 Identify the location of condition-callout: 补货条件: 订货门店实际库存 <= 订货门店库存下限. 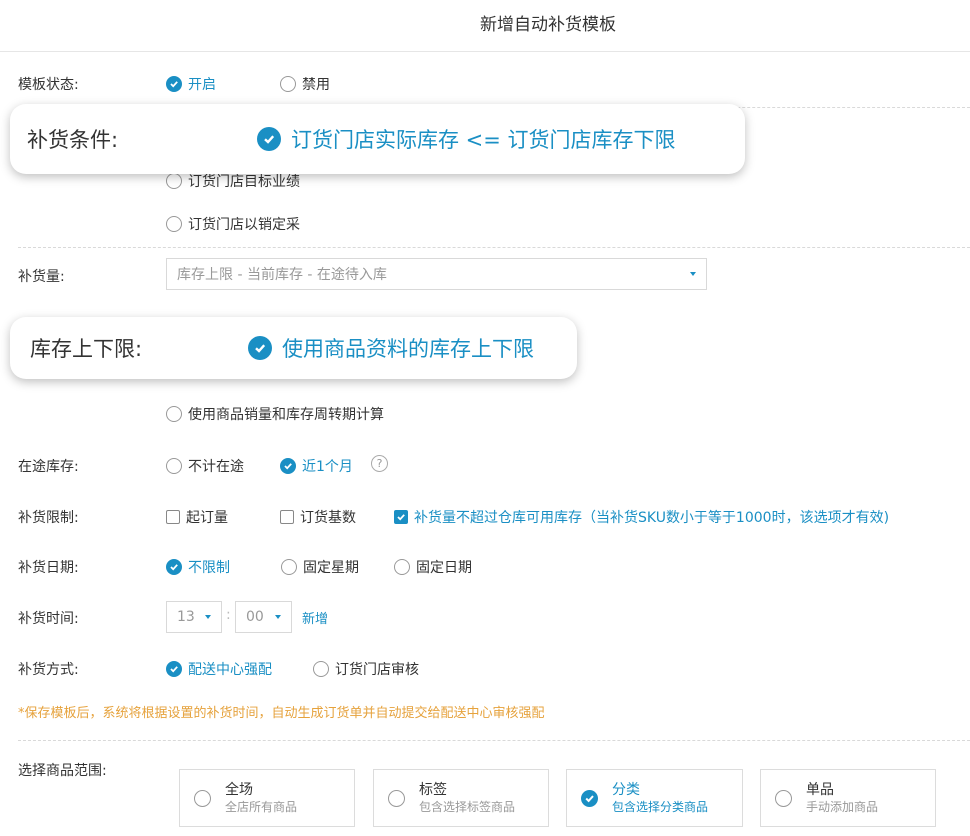
(377, 139).